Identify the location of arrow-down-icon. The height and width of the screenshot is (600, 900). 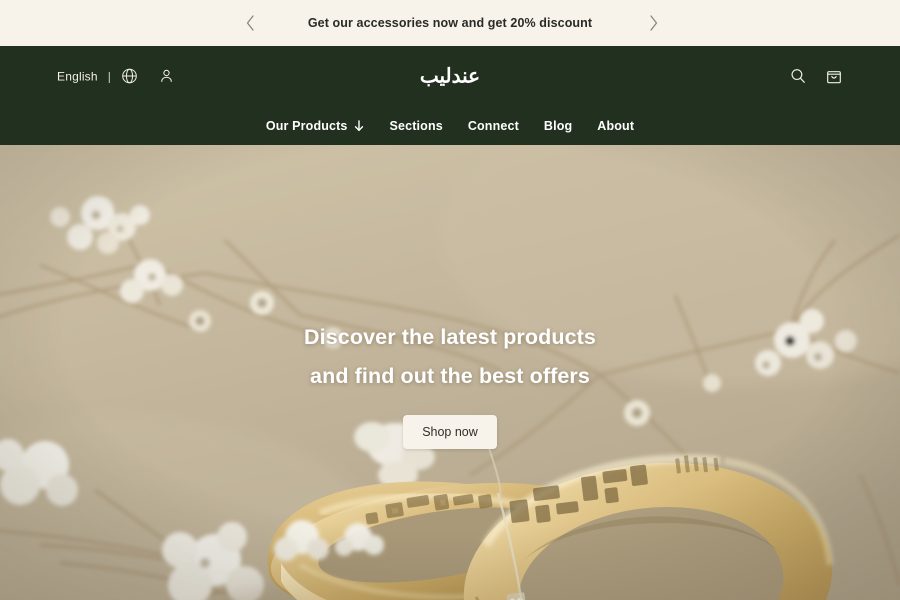
(359, 126).